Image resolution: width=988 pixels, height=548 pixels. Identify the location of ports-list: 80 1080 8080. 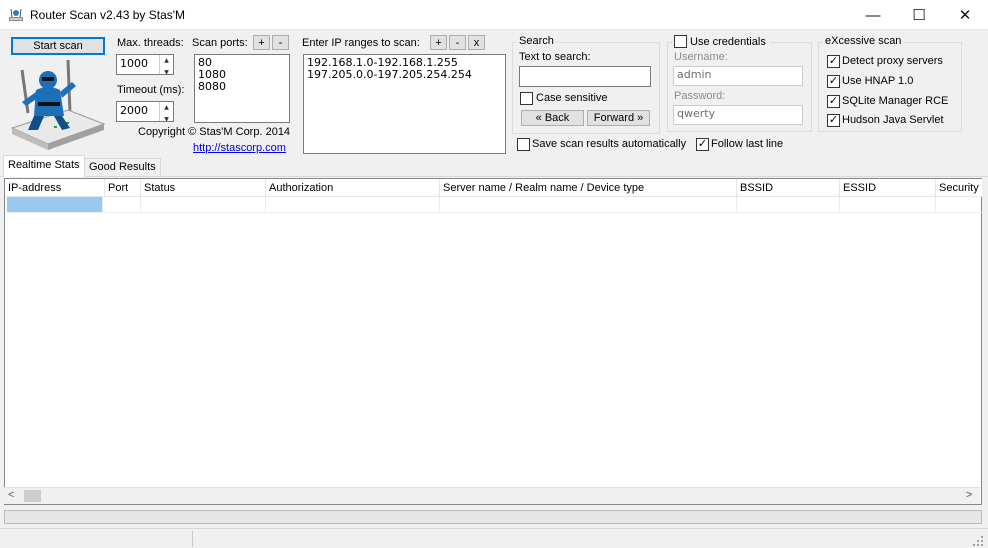
(242, 88).